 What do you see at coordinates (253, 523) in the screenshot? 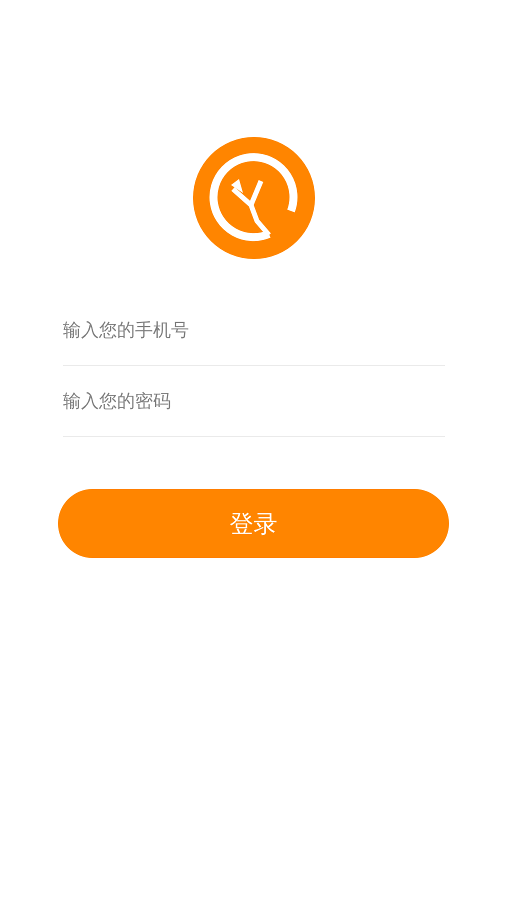
I see `login-button: 登录` at bounding box center [253, 523].